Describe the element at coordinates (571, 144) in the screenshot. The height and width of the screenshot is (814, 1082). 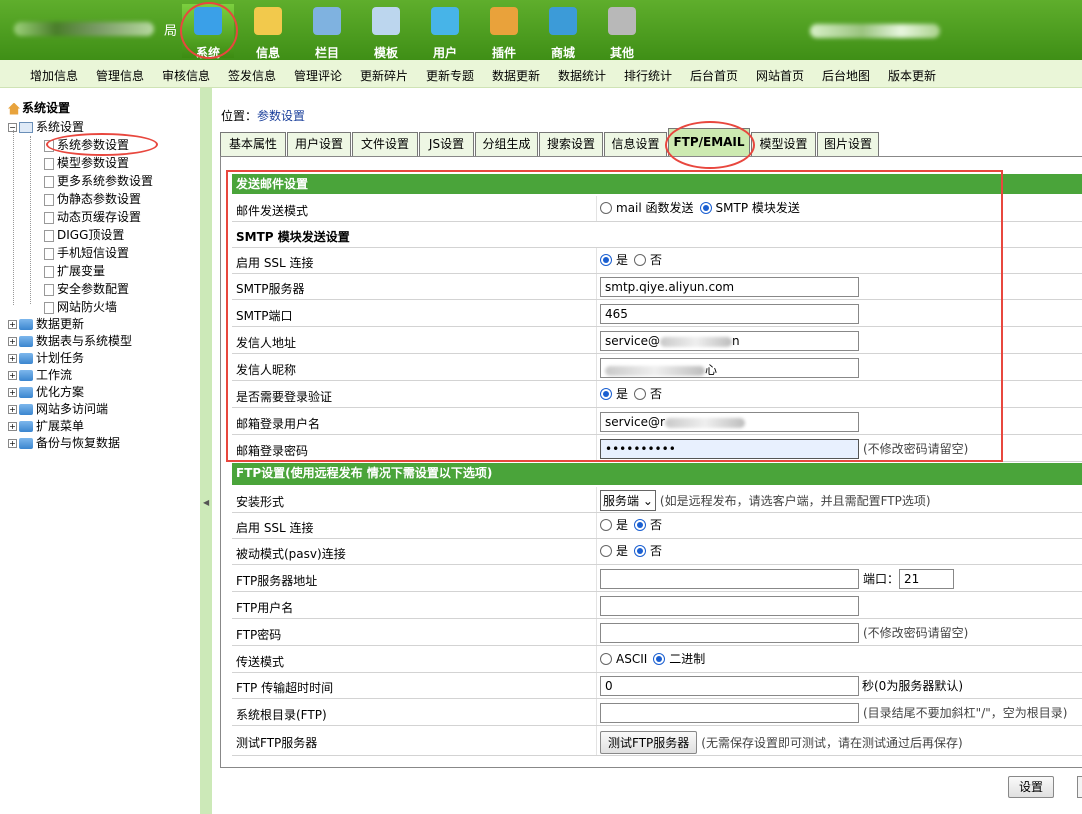
I see `tab-5: 搜索设置` at that location.